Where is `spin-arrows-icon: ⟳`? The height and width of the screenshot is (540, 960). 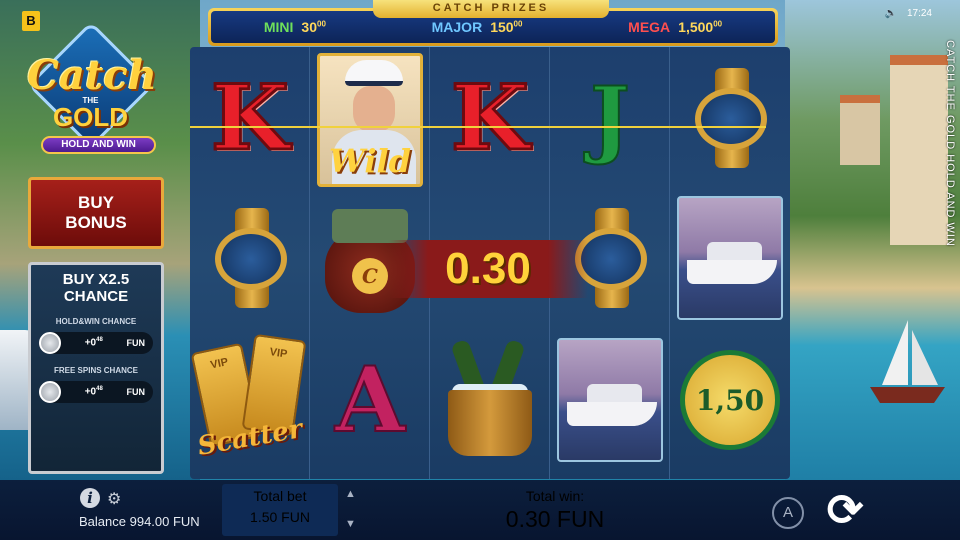 spin-arrows-icon: ⟳ is located at coordinates (845, 510).